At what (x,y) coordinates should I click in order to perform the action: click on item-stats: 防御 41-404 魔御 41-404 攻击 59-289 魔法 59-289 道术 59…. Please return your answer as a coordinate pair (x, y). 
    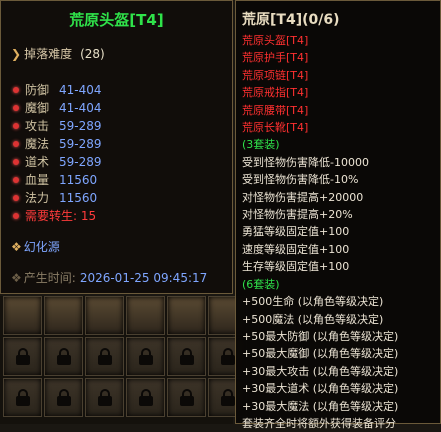
    Looking at the image, I should click on (57, 153).